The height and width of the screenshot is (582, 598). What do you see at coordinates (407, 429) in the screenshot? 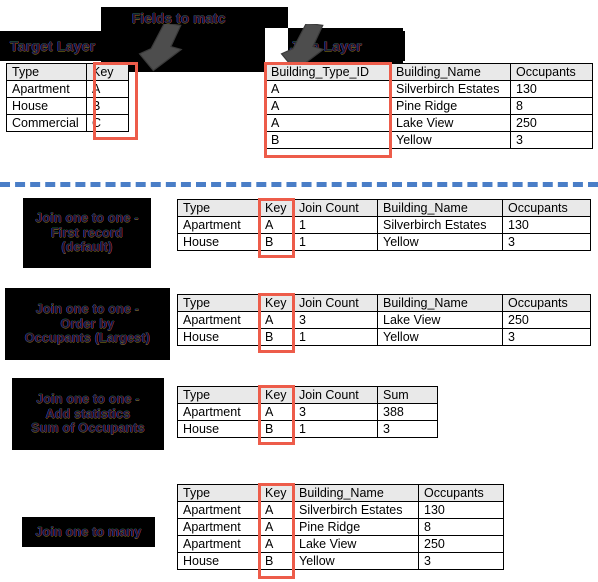
I see `cell-sum: 3` at bounding box center [407, 429].